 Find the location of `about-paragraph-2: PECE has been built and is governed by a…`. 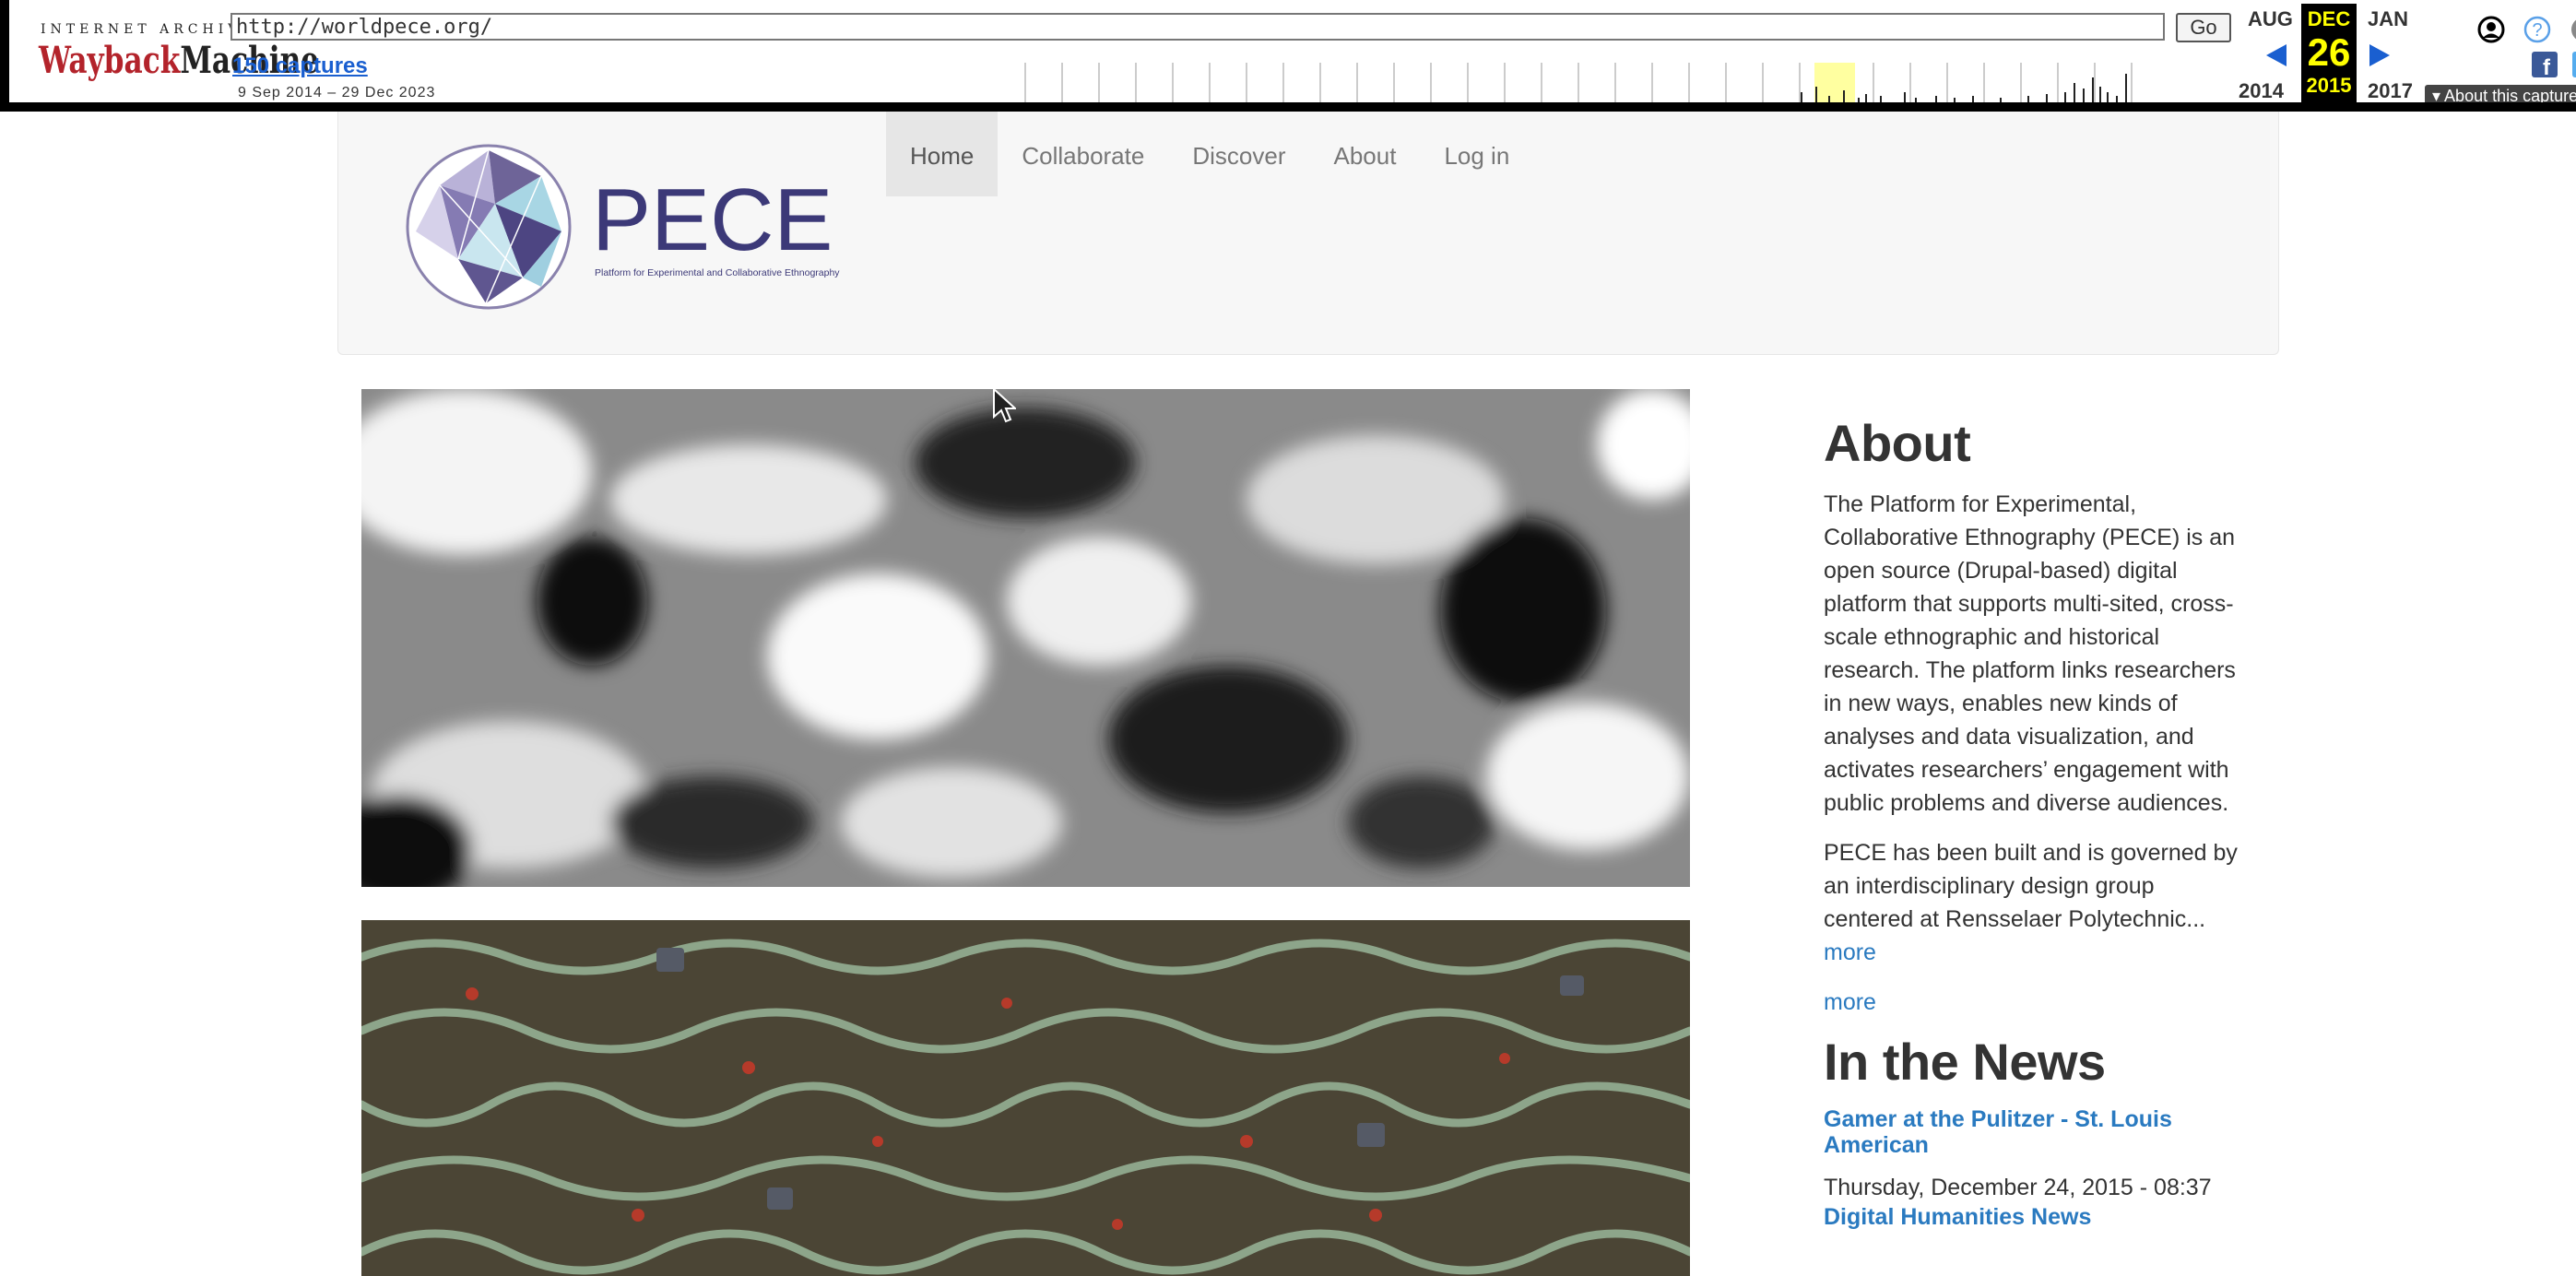

about-paragraph-2: PECE has been built and is governed by a… is located at coordinates (2031, 885).